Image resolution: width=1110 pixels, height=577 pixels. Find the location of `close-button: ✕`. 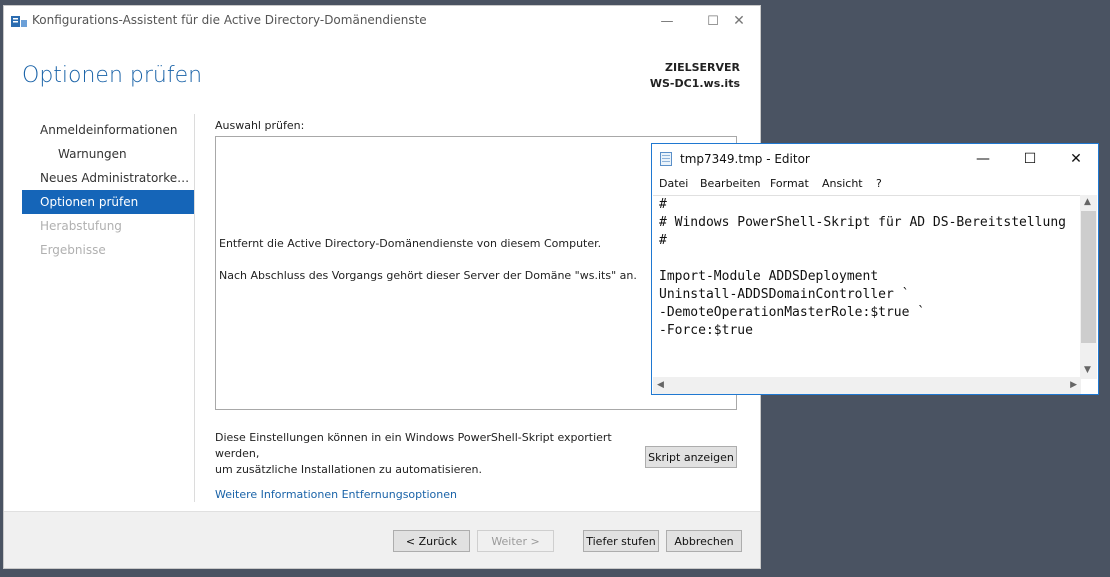

close-button: ✕ is located at coordinates (739, 21).